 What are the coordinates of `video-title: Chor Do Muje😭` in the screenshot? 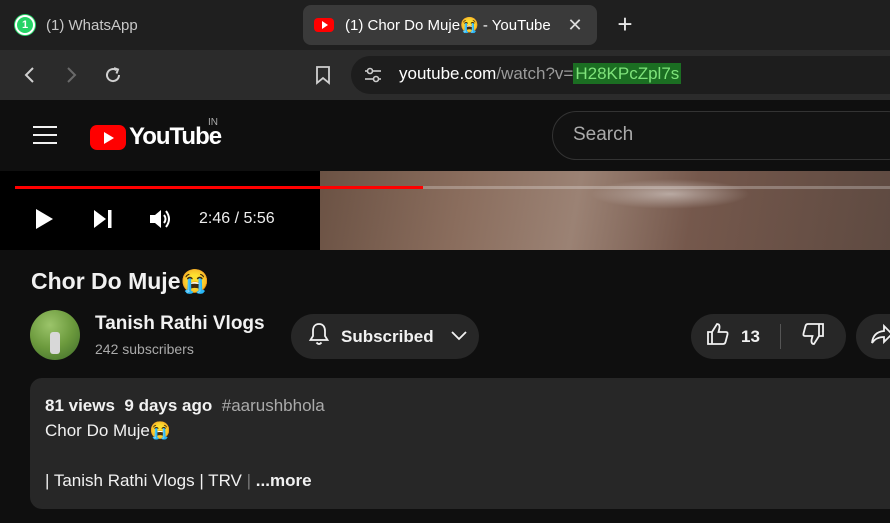 It's located at (120, 281).